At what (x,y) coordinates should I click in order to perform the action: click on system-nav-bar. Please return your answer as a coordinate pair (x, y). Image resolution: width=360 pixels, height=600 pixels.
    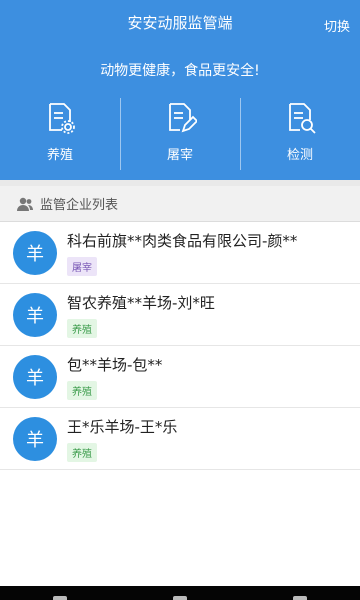
    Looking at the image, I should click on (180, 593).